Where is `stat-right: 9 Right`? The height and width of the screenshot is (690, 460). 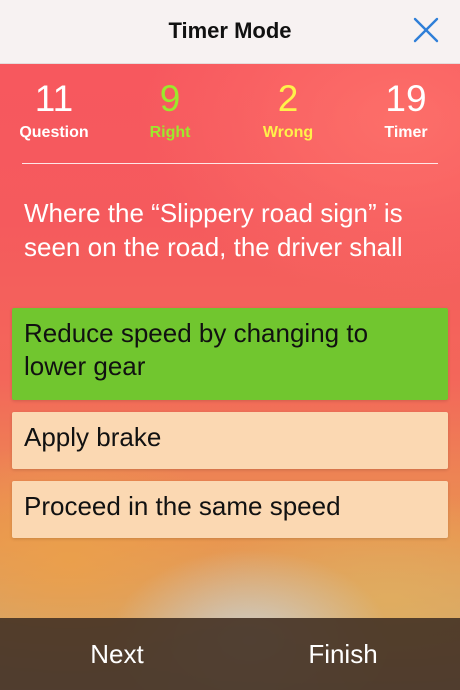 stat-right: 9 Right is located at coordinates (170, 110).